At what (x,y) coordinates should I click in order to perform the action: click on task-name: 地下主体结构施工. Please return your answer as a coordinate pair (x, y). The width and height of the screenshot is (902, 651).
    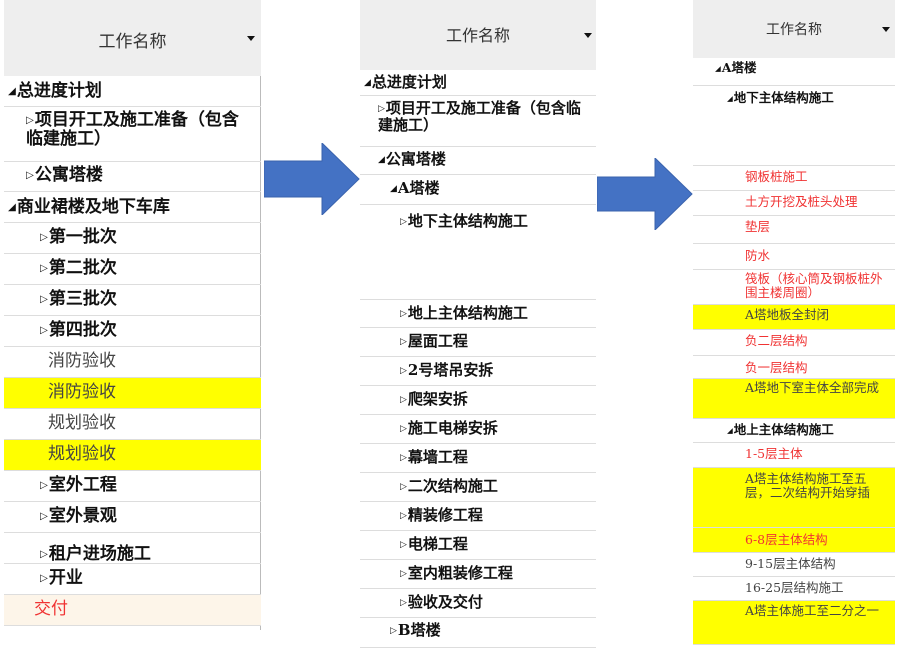
    Looking at the image, I should click on (783, 97).